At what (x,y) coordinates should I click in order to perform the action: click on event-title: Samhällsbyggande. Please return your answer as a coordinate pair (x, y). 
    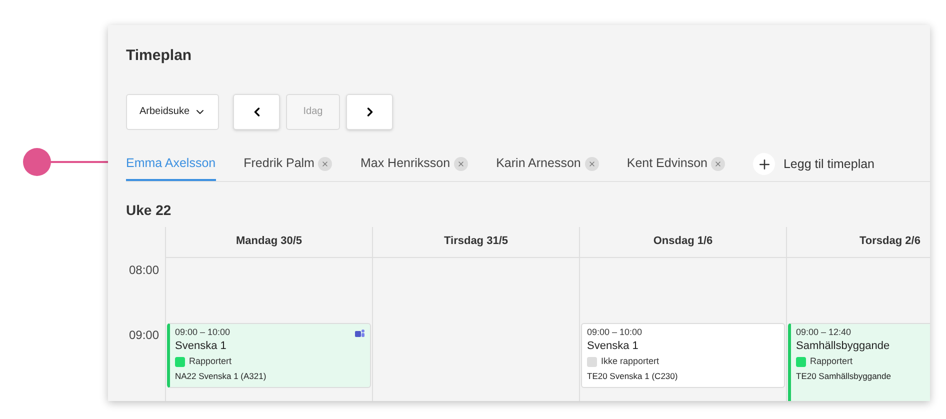
    Looking at the image, I should click on (843, 346).